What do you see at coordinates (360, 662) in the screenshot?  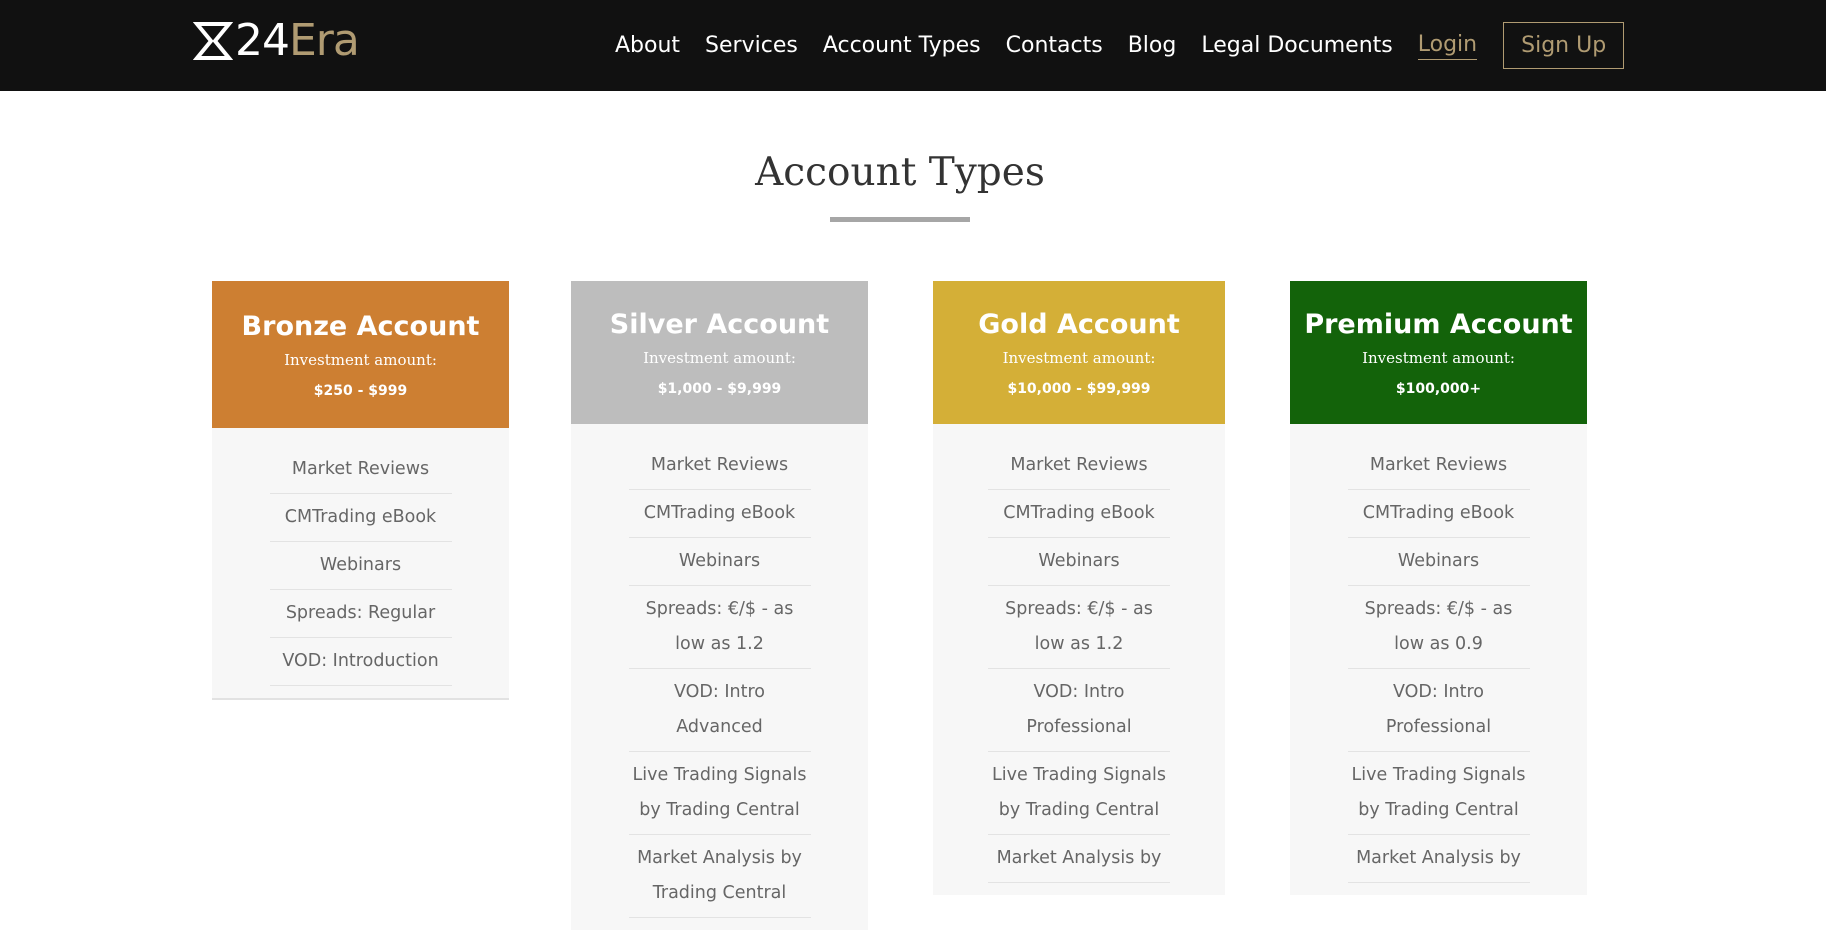 I see `feature-item: VOD: Introduction` at bounding box center [360, 662].